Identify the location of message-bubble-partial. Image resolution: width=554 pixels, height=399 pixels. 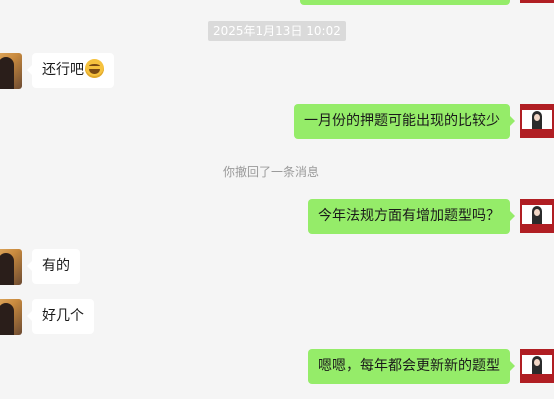
(405, 2).